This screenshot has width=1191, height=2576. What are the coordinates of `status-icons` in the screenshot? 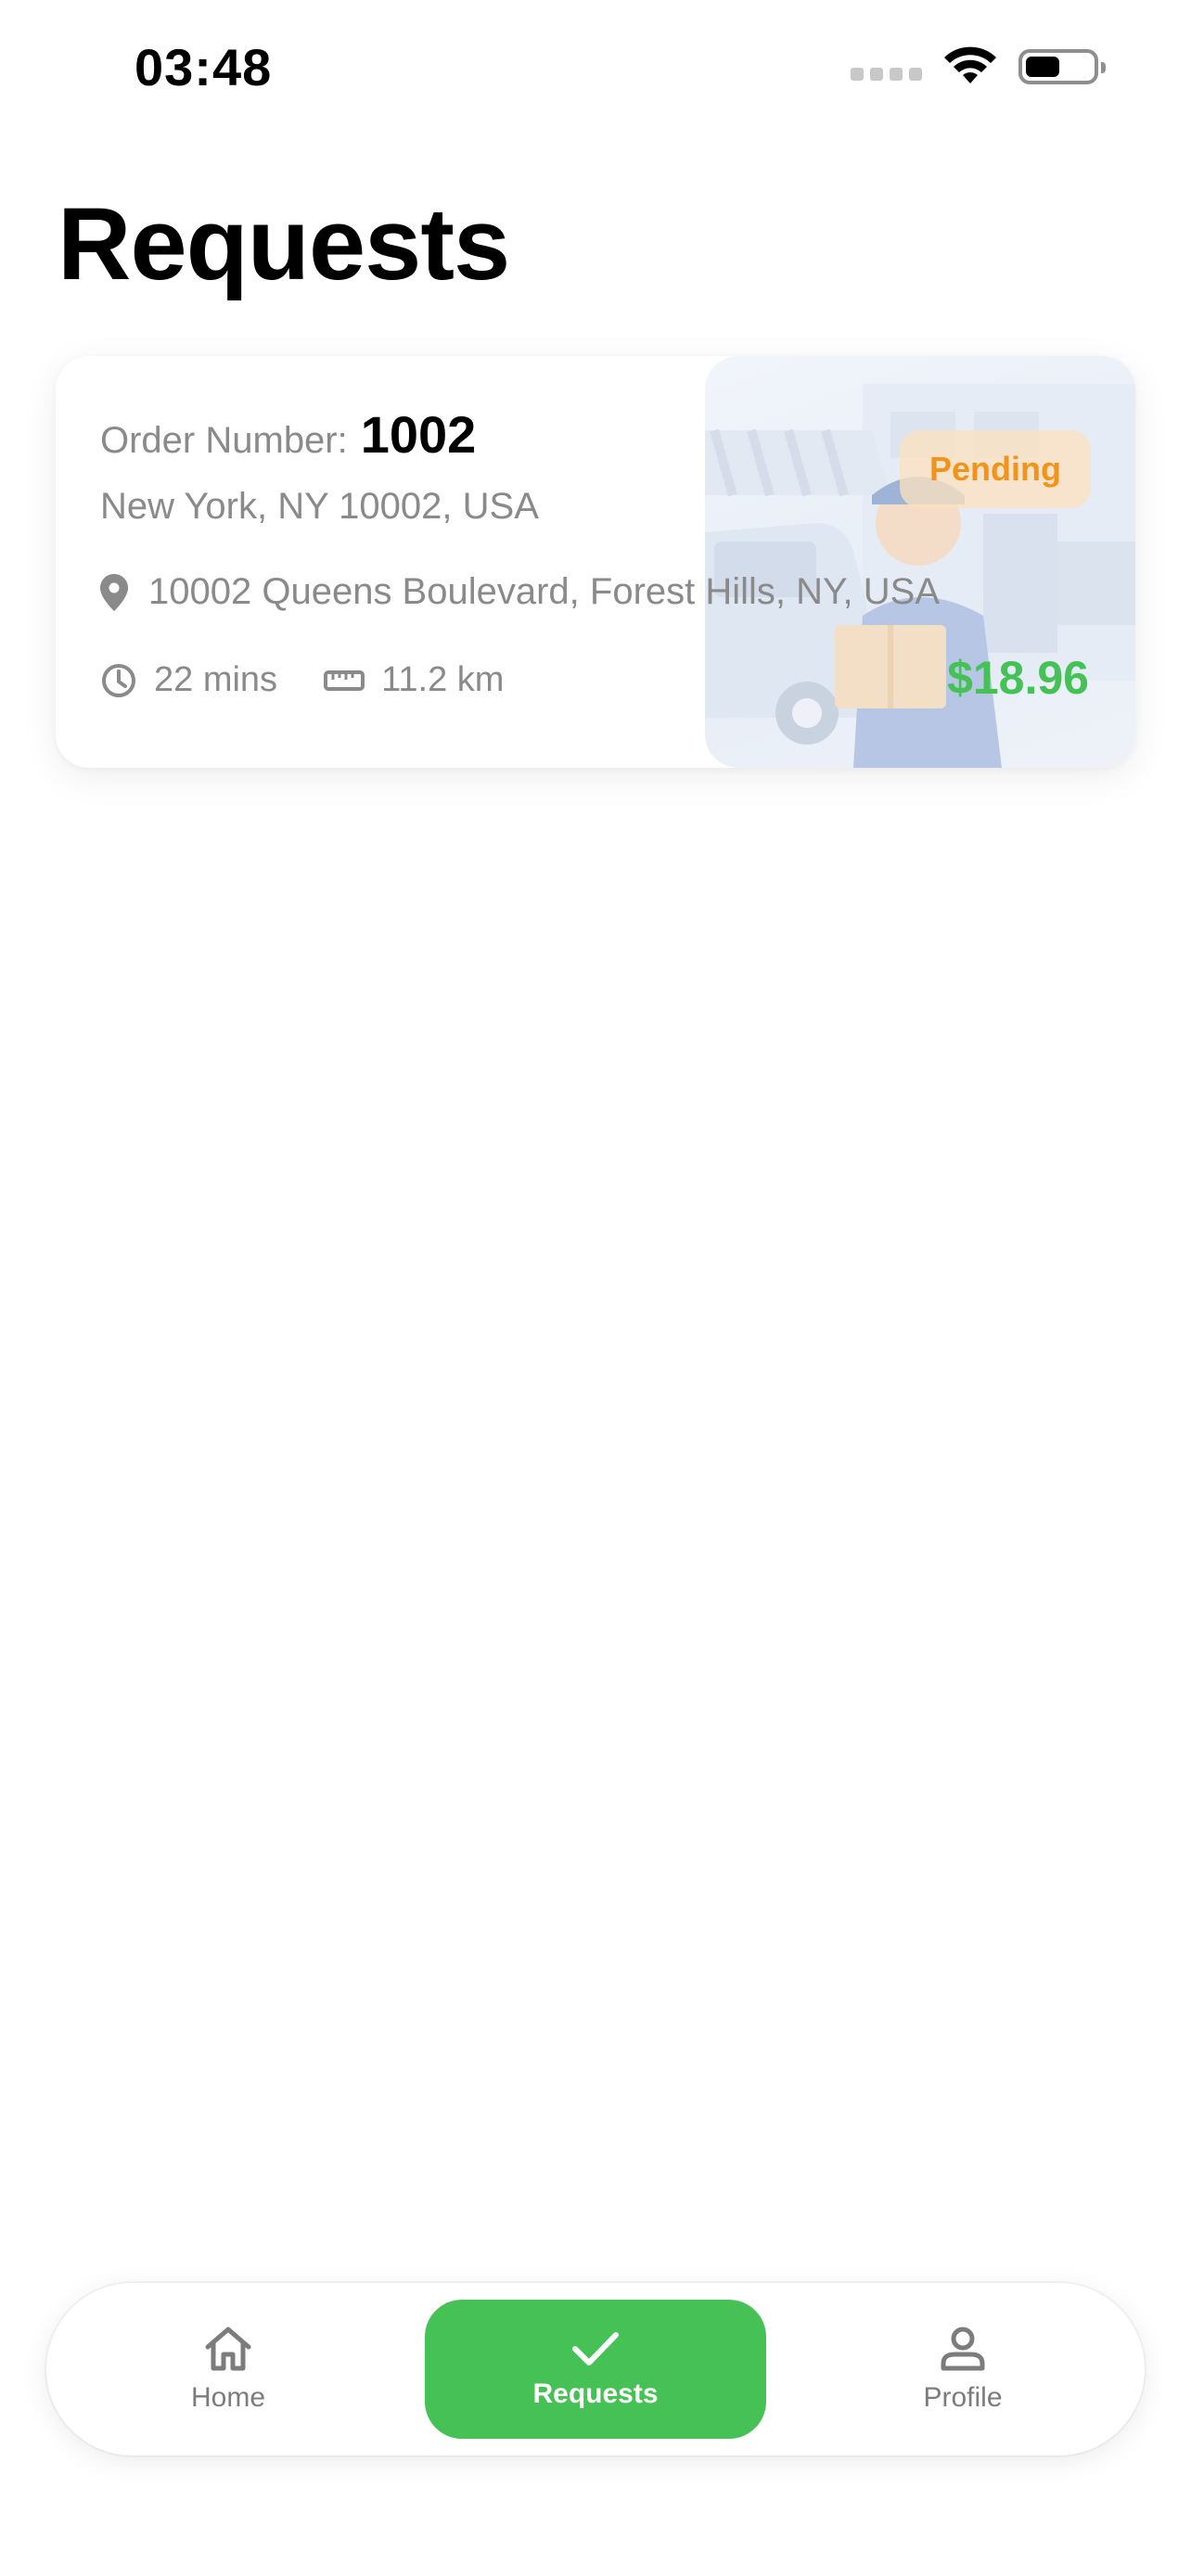 It's located at (978, 66).